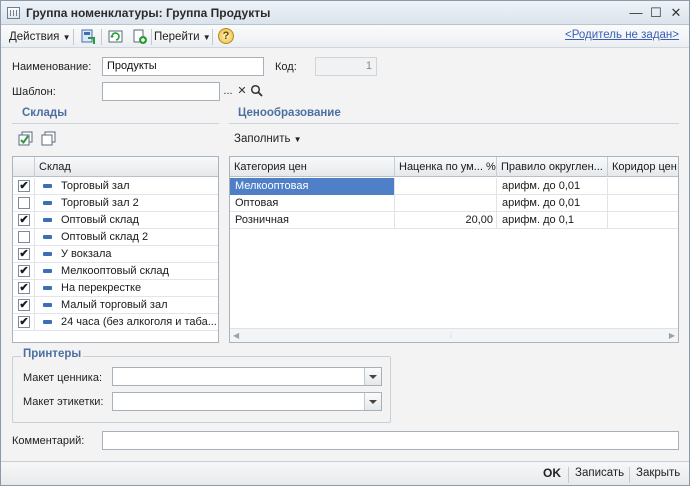 Image resolution: width=690 pixels, height=486 pixels. What do you see at coordinates (236, 335) in the screenshot?
I see `scroll-left-icon: ◀` at bounding box center [236, 335].